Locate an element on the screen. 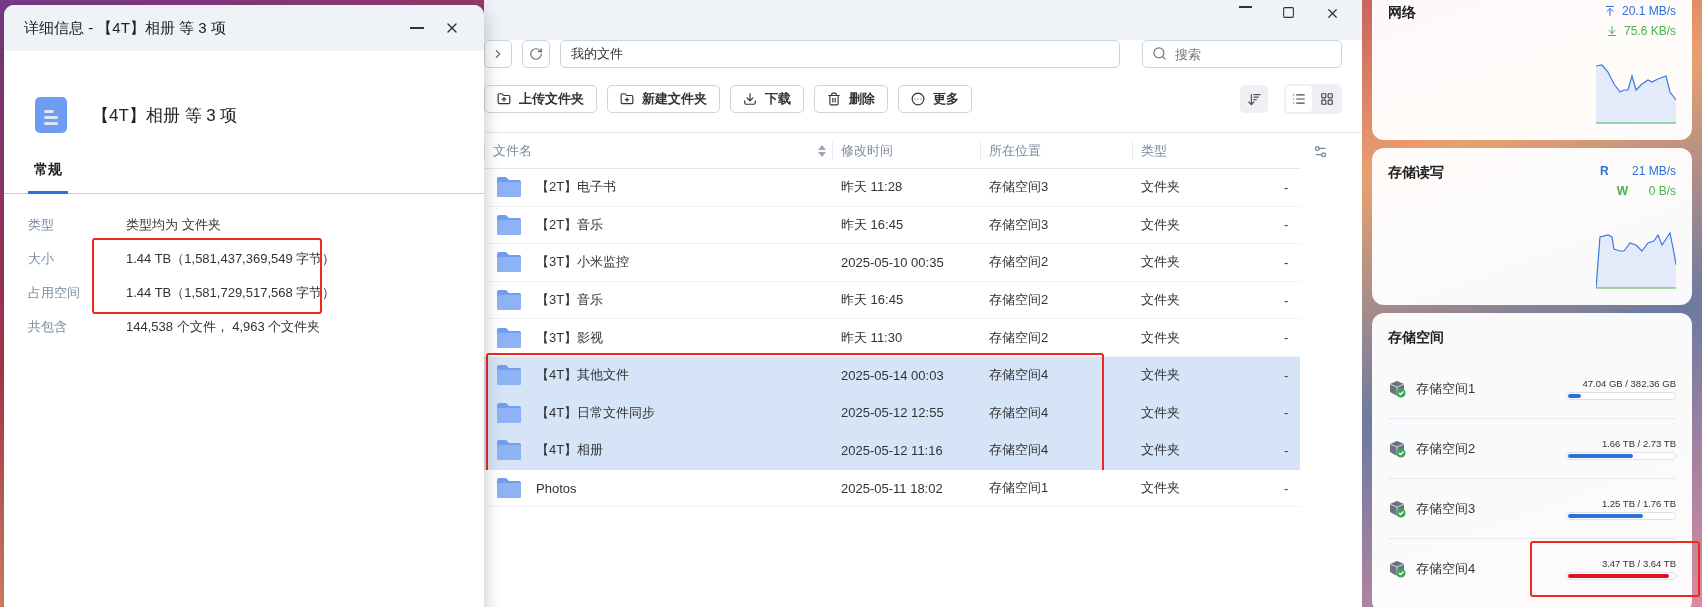 The image size is (1702, 607). volume-name: 存储空间2 is located at coordinates (1446, 448).